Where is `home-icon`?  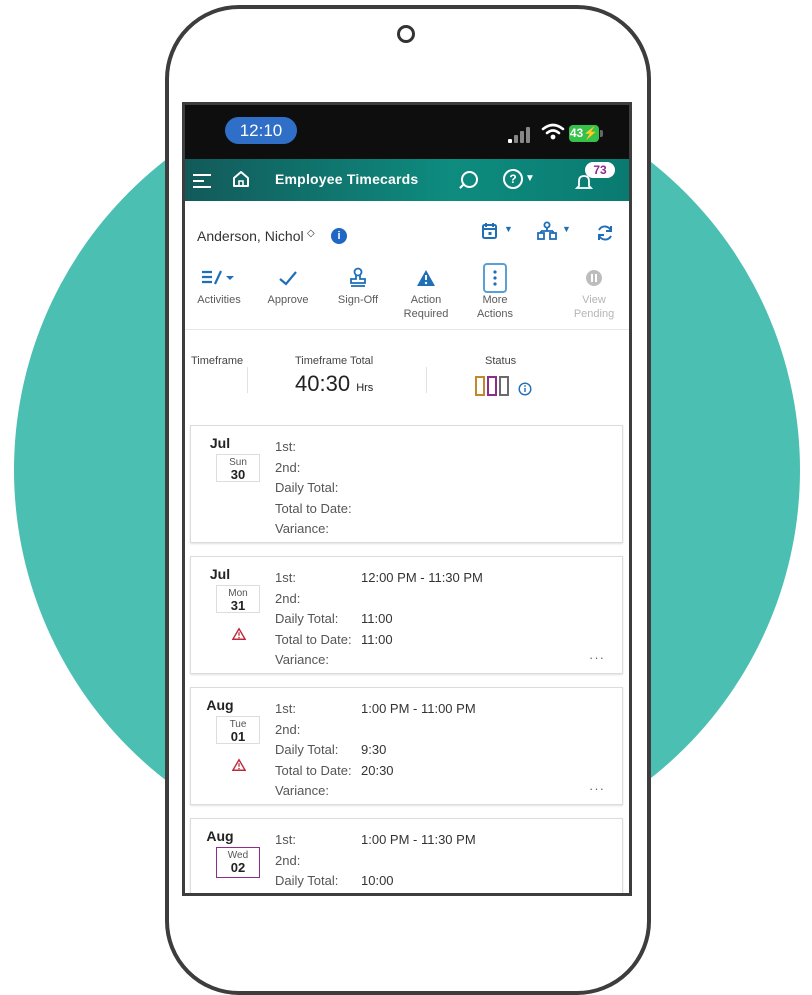
home-icon is located at coordinates (241, 179).